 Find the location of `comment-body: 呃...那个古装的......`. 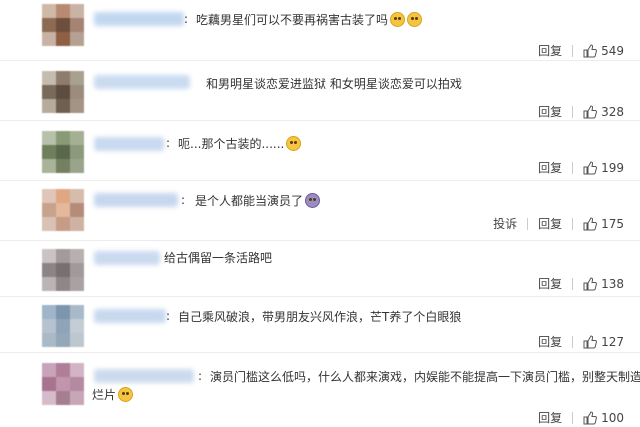

comment-body: 呃...那个古装的...... is located at coordinates (231, 144).